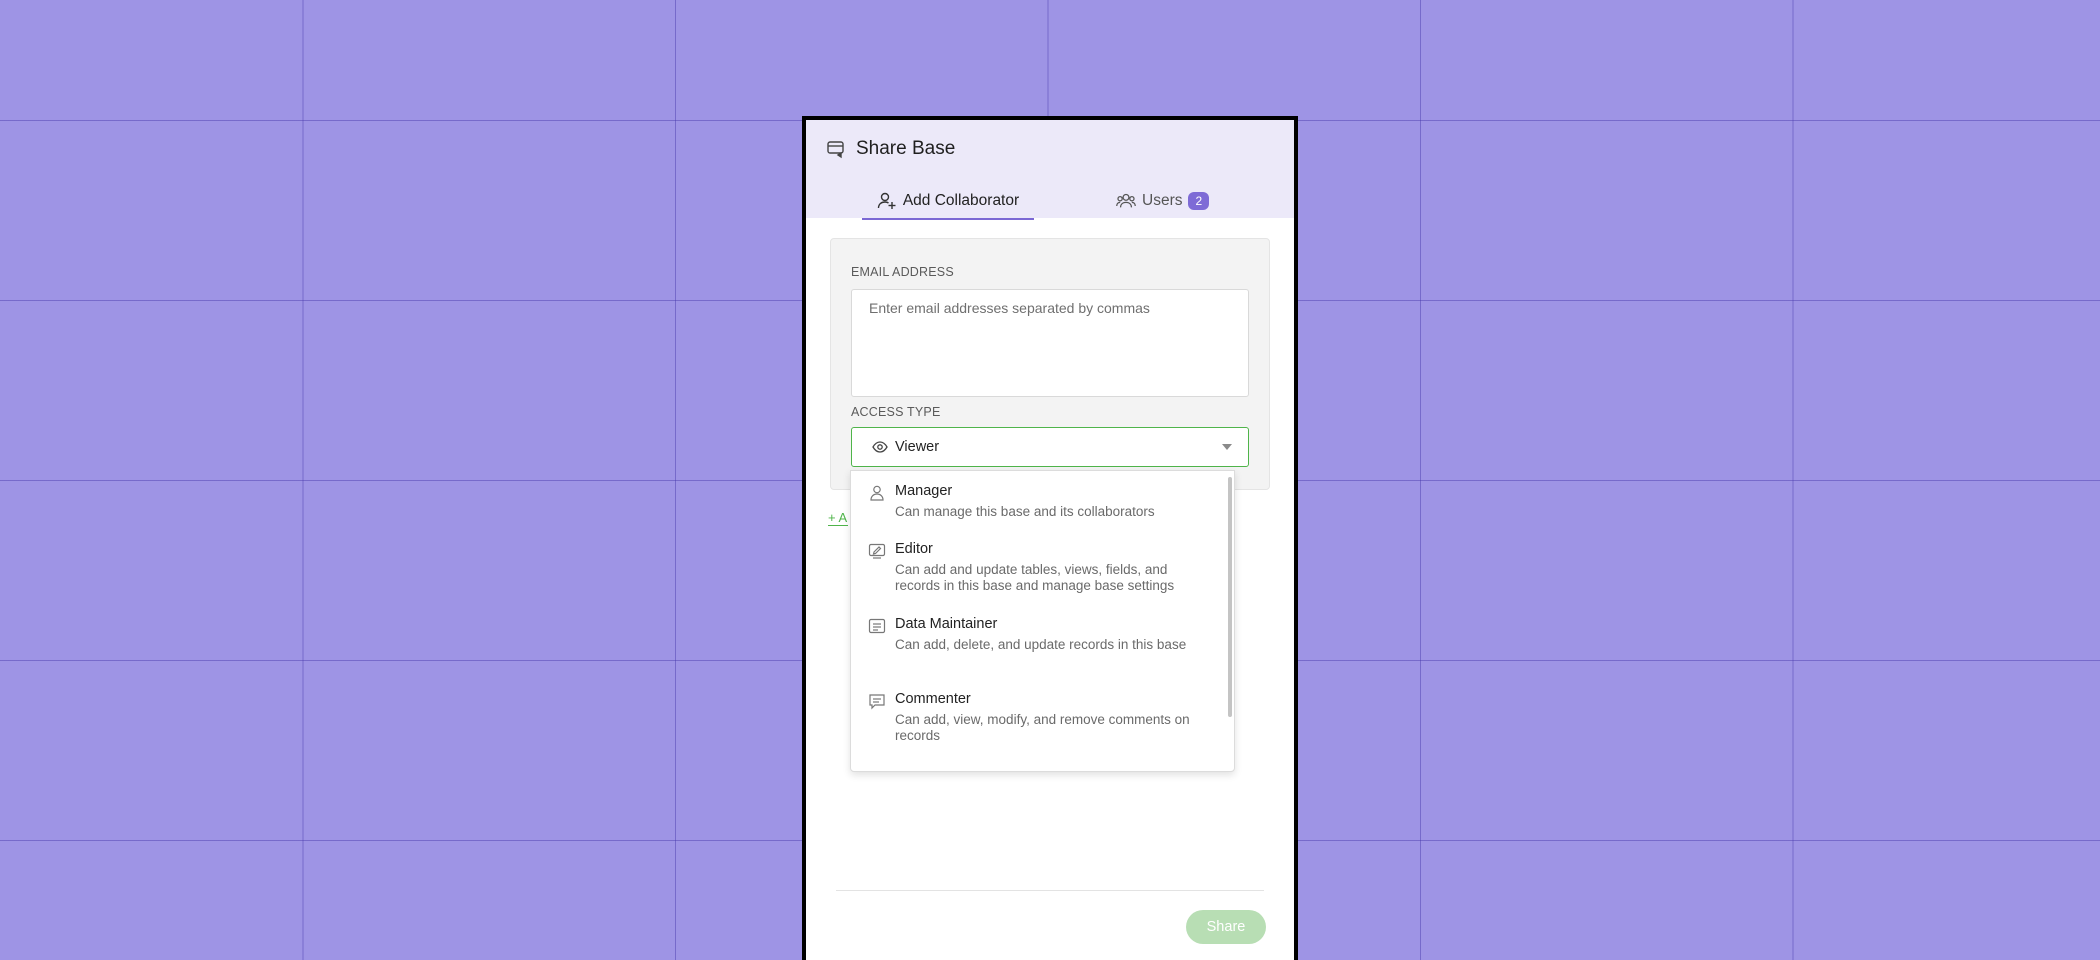 This screenshot has height=960, width=2100. What do you see at coordinates (1050, 343) in the screenshot?
I see `email-field` at bounding box center [1050, 343].